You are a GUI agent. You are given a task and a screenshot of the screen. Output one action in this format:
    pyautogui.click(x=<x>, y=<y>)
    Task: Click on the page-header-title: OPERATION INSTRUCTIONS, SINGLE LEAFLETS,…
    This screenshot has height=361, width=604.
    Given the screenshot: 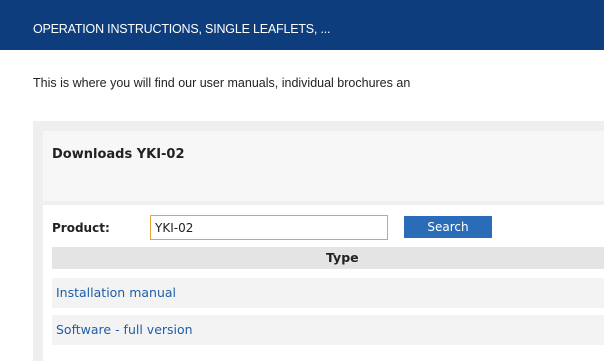 What is the action you would take?
    pyautogui.click(x=182, y=29)
    